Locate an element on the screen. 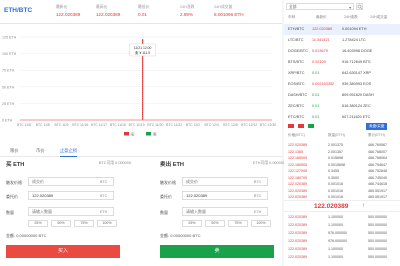  orderbook-last-price: 122.020389 ↑ is located at coordinates (342, 206).